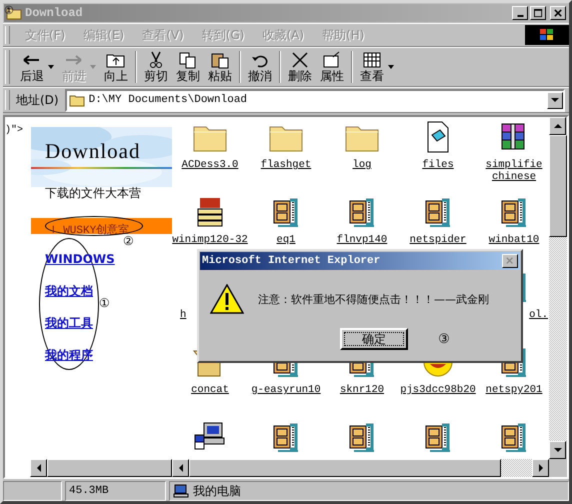 The width and height of the screenshot is (572, 504). I want to click on file-name: netspy201, so click(514, 390).